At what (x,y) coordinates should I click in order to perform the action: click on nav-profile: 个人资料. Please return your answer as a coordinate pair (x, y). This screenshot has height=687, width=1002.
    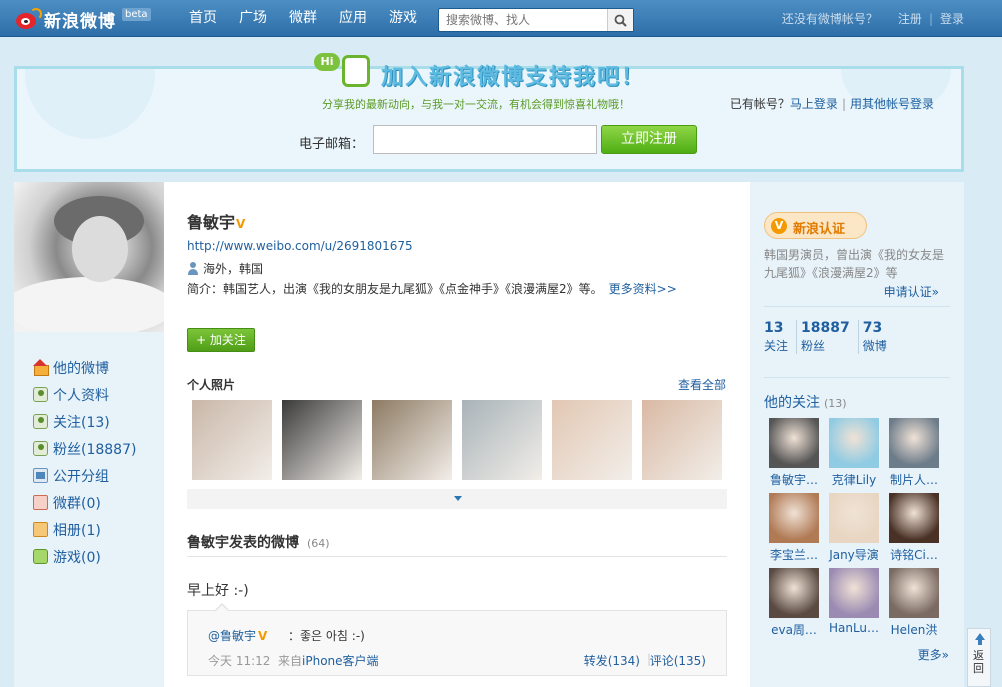
    Looking at the image, I should click on (84, 394).